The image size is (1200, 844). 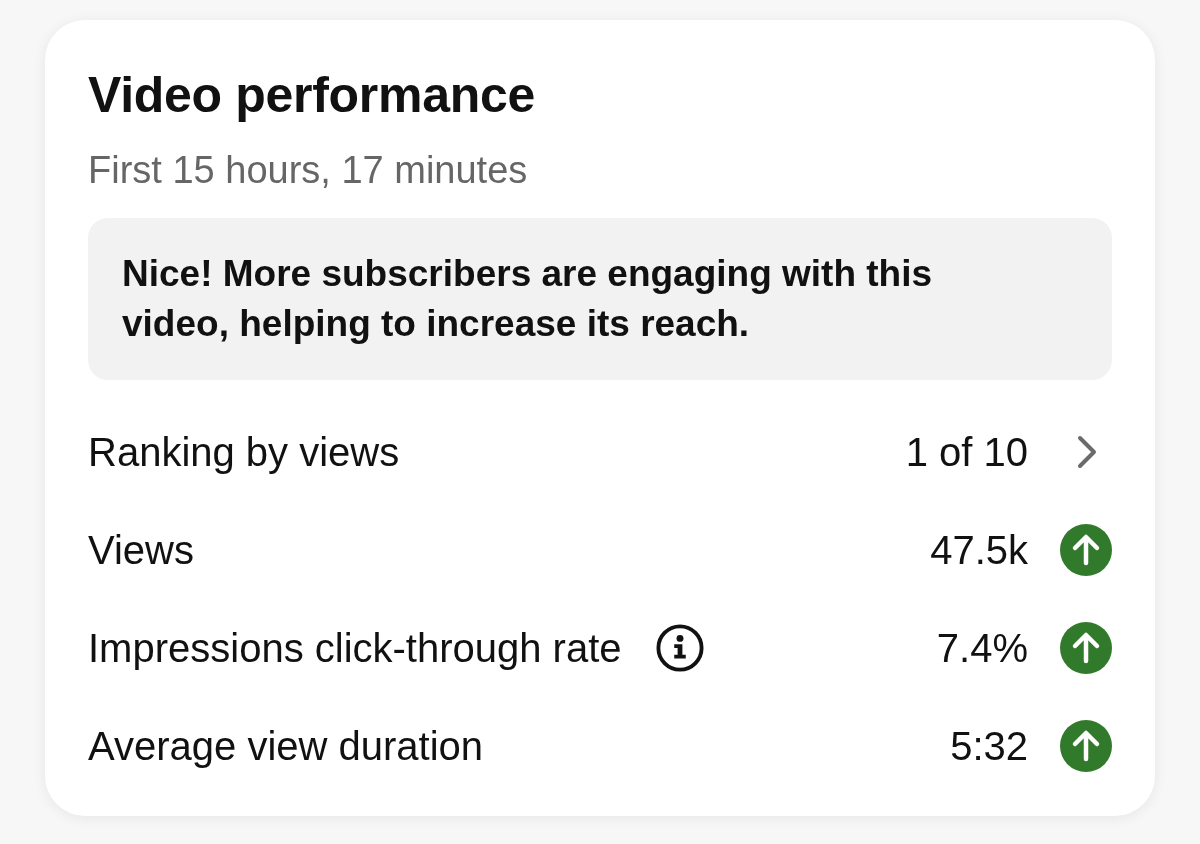 What do you see at coordinates (244, 452) in the screenshot?
I see `metric-label: Ranking by views` at bounding box center [244, 452].